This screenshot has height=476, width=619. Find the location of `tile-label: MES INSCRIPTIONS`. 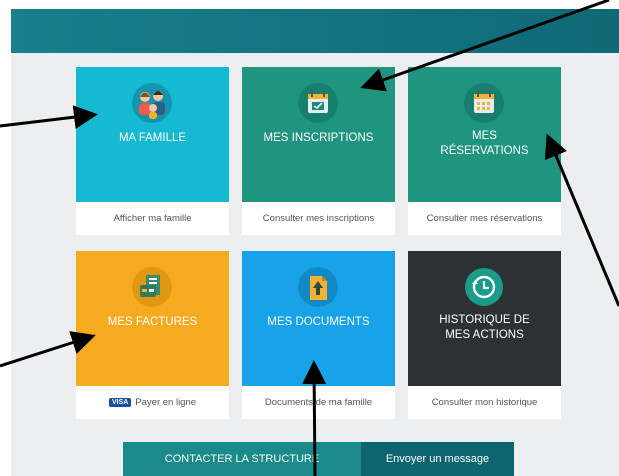

tile-label: MES INSCRIPTIONS is located at coordinates (318, 138).